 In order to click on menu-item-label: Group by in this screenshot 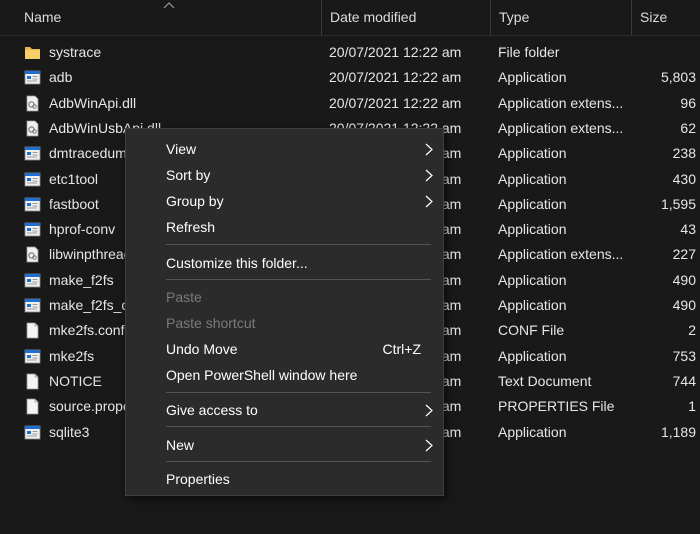, I will do `click(195, 201)`.